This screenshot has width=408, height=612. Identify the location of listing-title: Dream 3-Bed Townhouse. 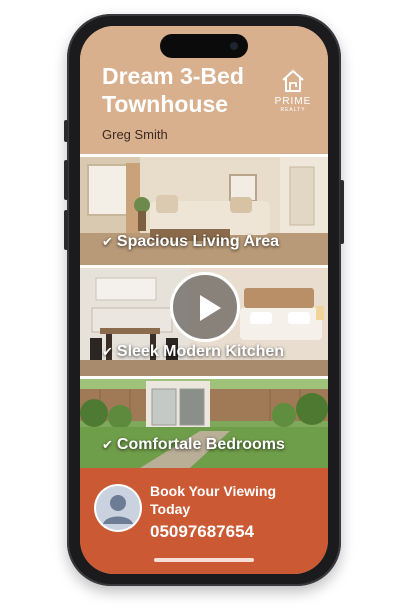
(173, 90).